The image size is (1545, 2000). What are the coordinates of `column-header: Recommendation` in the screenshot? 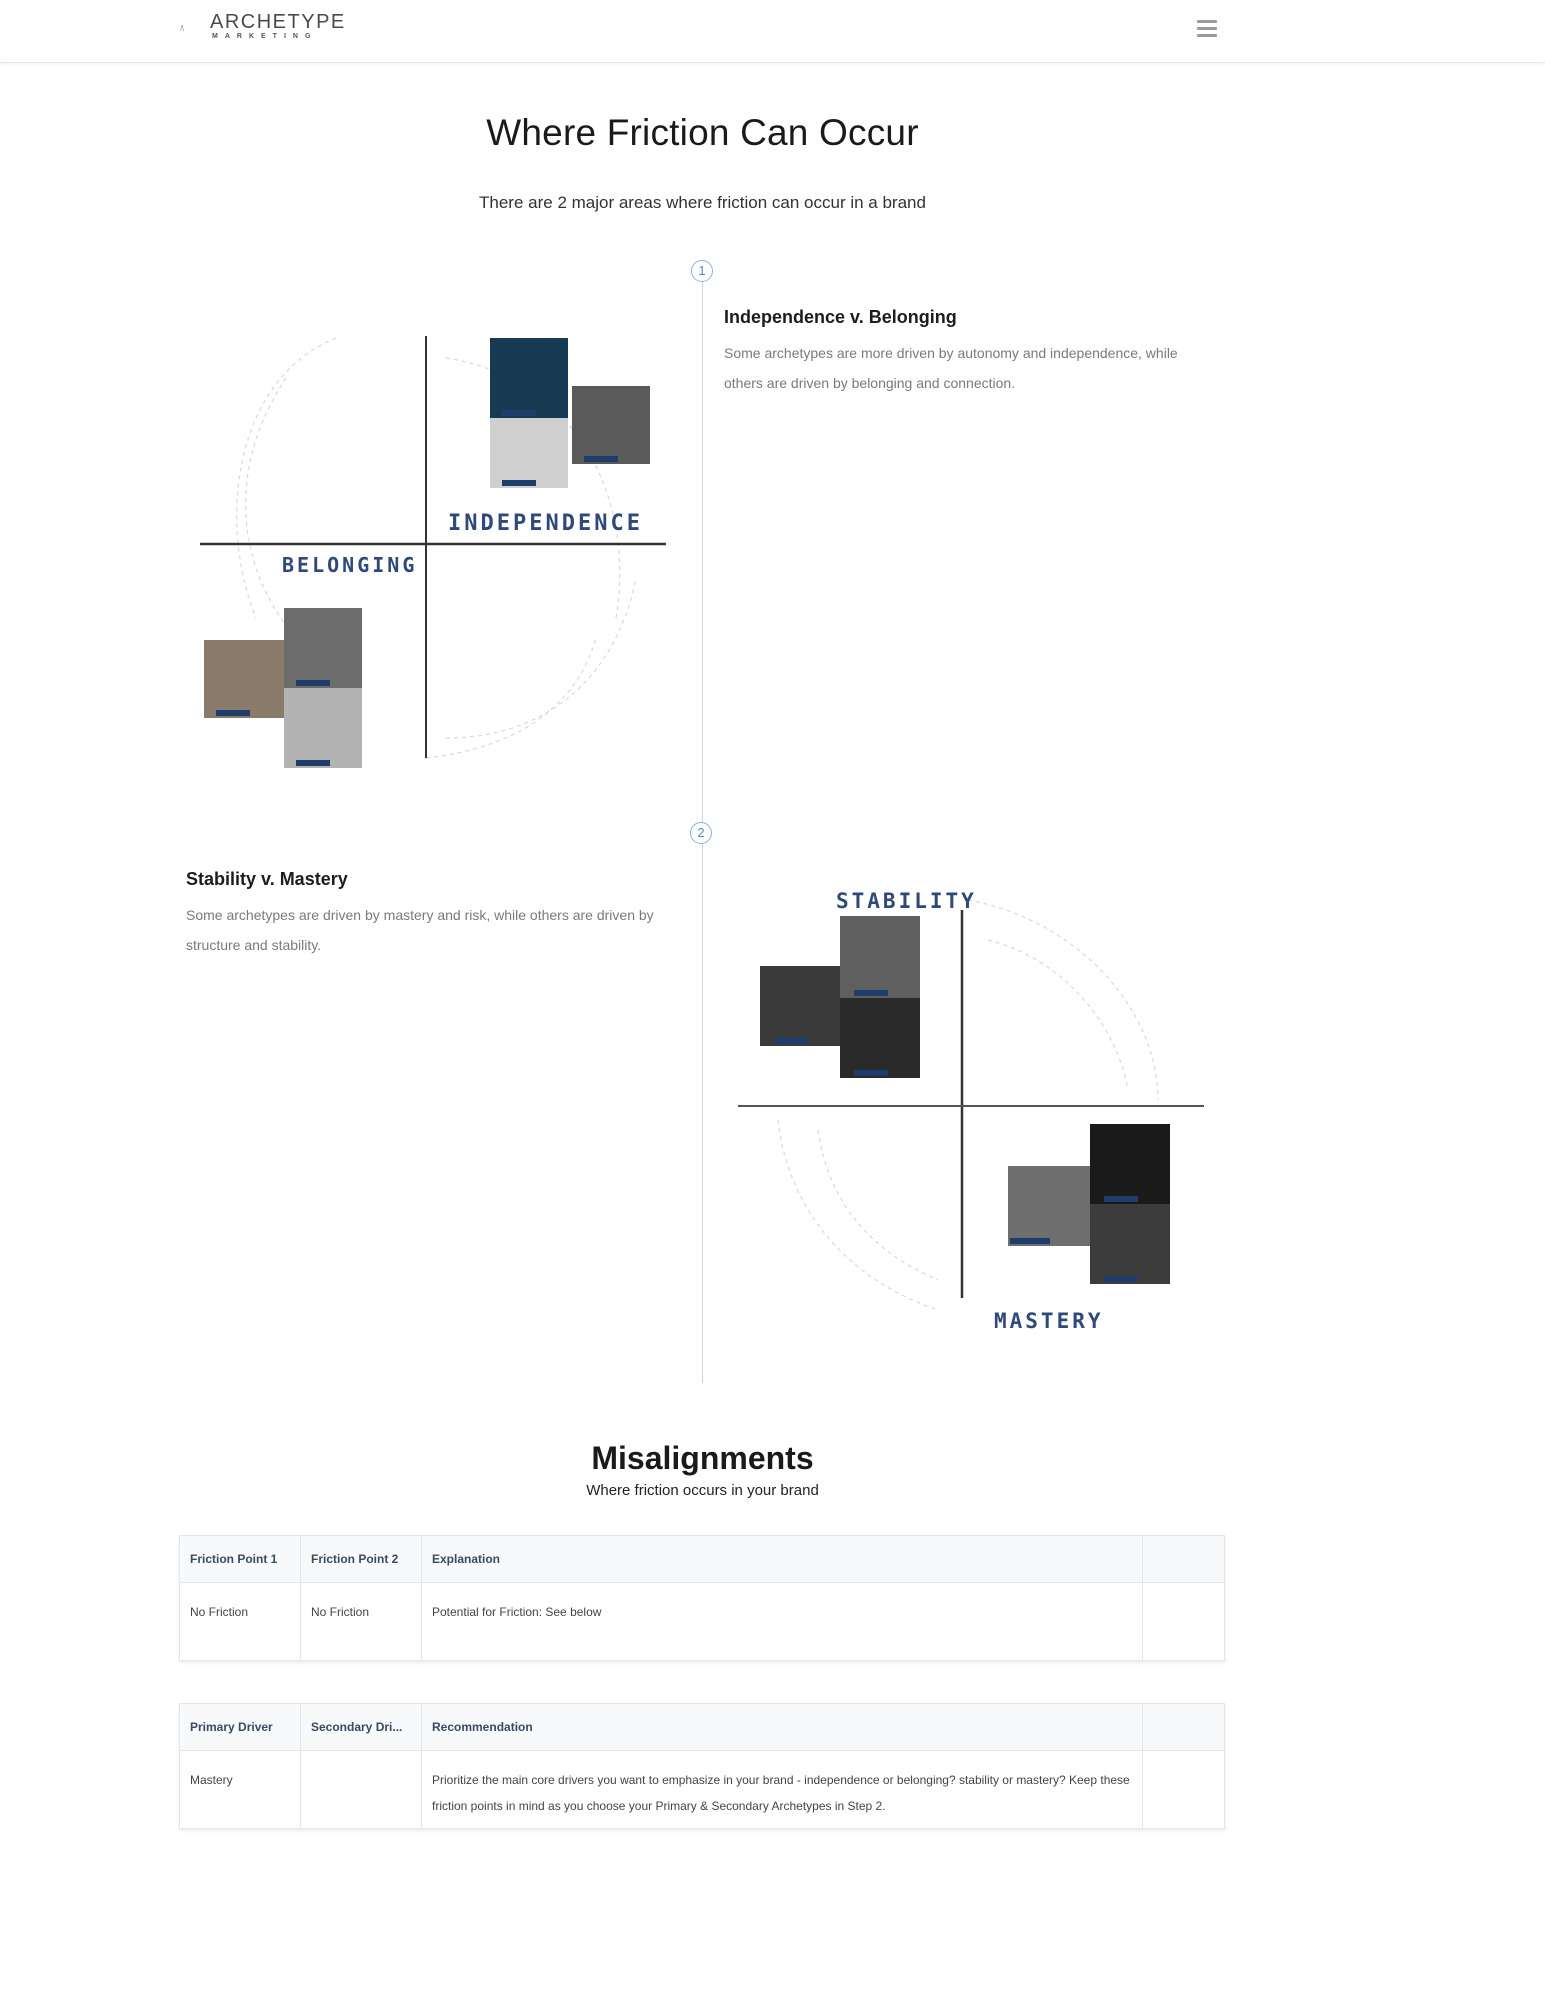 It's located at (782, 1727).